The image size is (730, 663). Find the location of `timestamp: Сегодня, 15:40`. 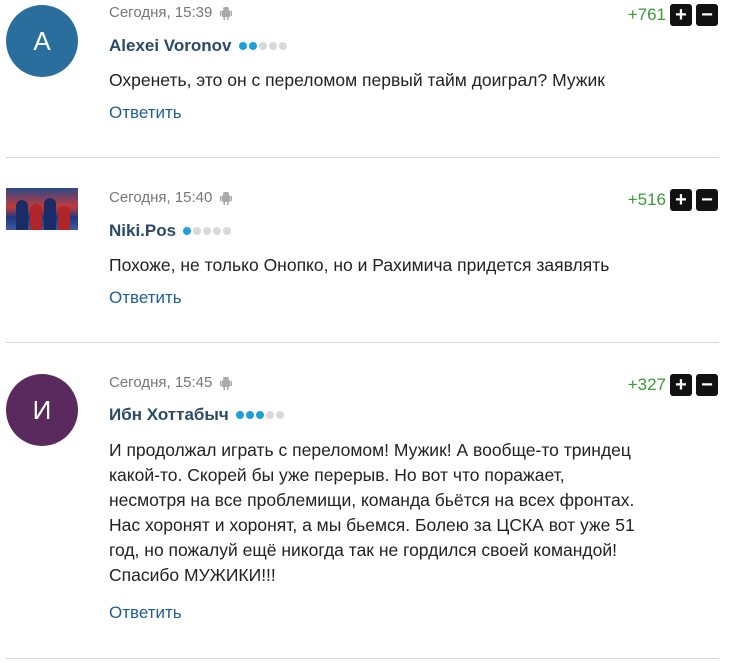

timestamp: Сегодня, 15:40 is located at coordinates (161, 197).